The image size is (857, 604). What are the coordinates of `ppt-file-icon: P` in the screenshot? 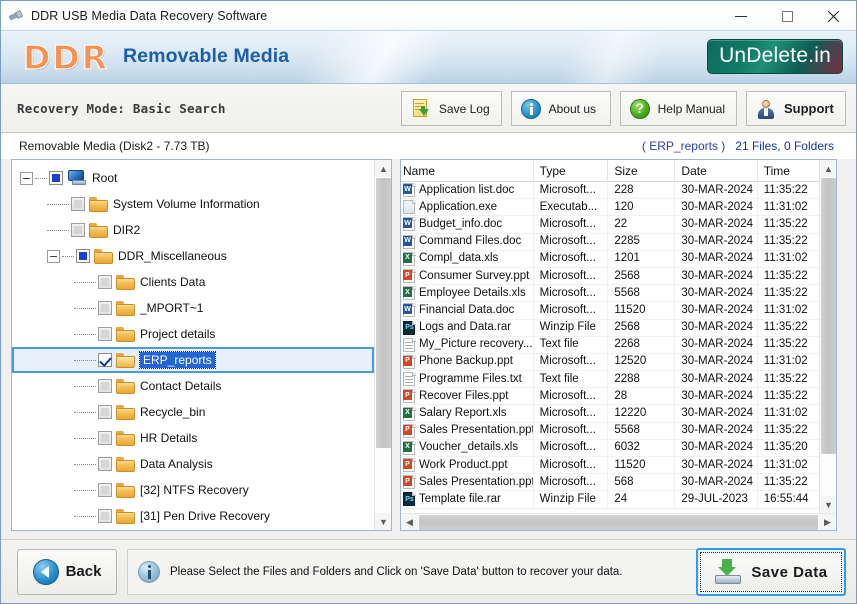 It's located at (409, 361).